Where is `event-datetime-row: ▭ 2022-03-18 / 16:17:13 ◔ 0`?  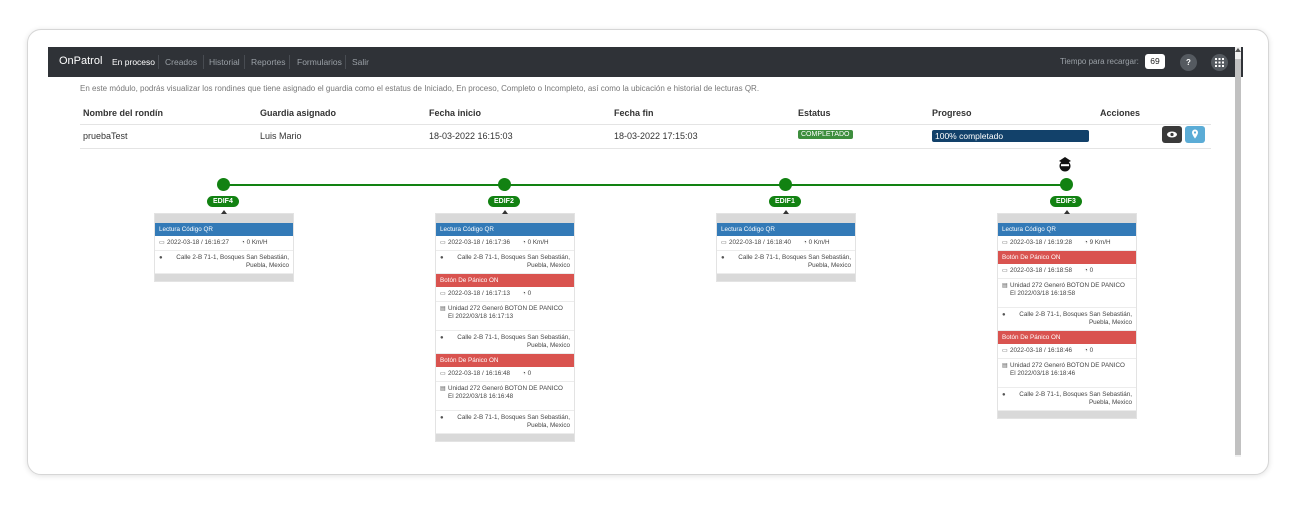 event-datetime-row: ▭ 2022-03-18 / 16:17:13 ◔ 0 is located at coordinates (505, 294).